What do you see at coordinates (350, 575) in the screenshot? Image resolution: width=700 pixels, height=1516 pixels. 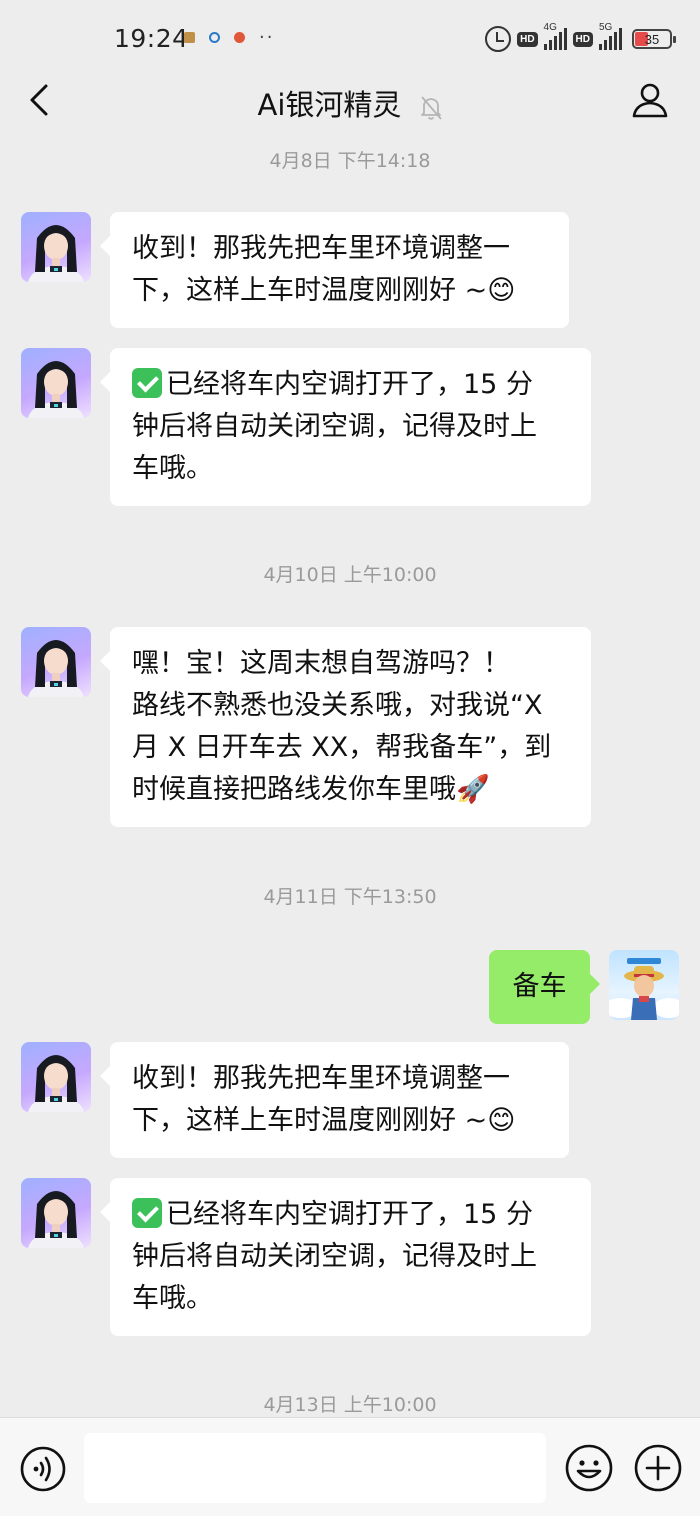 I see `timestamp: 4月10日 上午10:00` at bounding box center [350, 575].